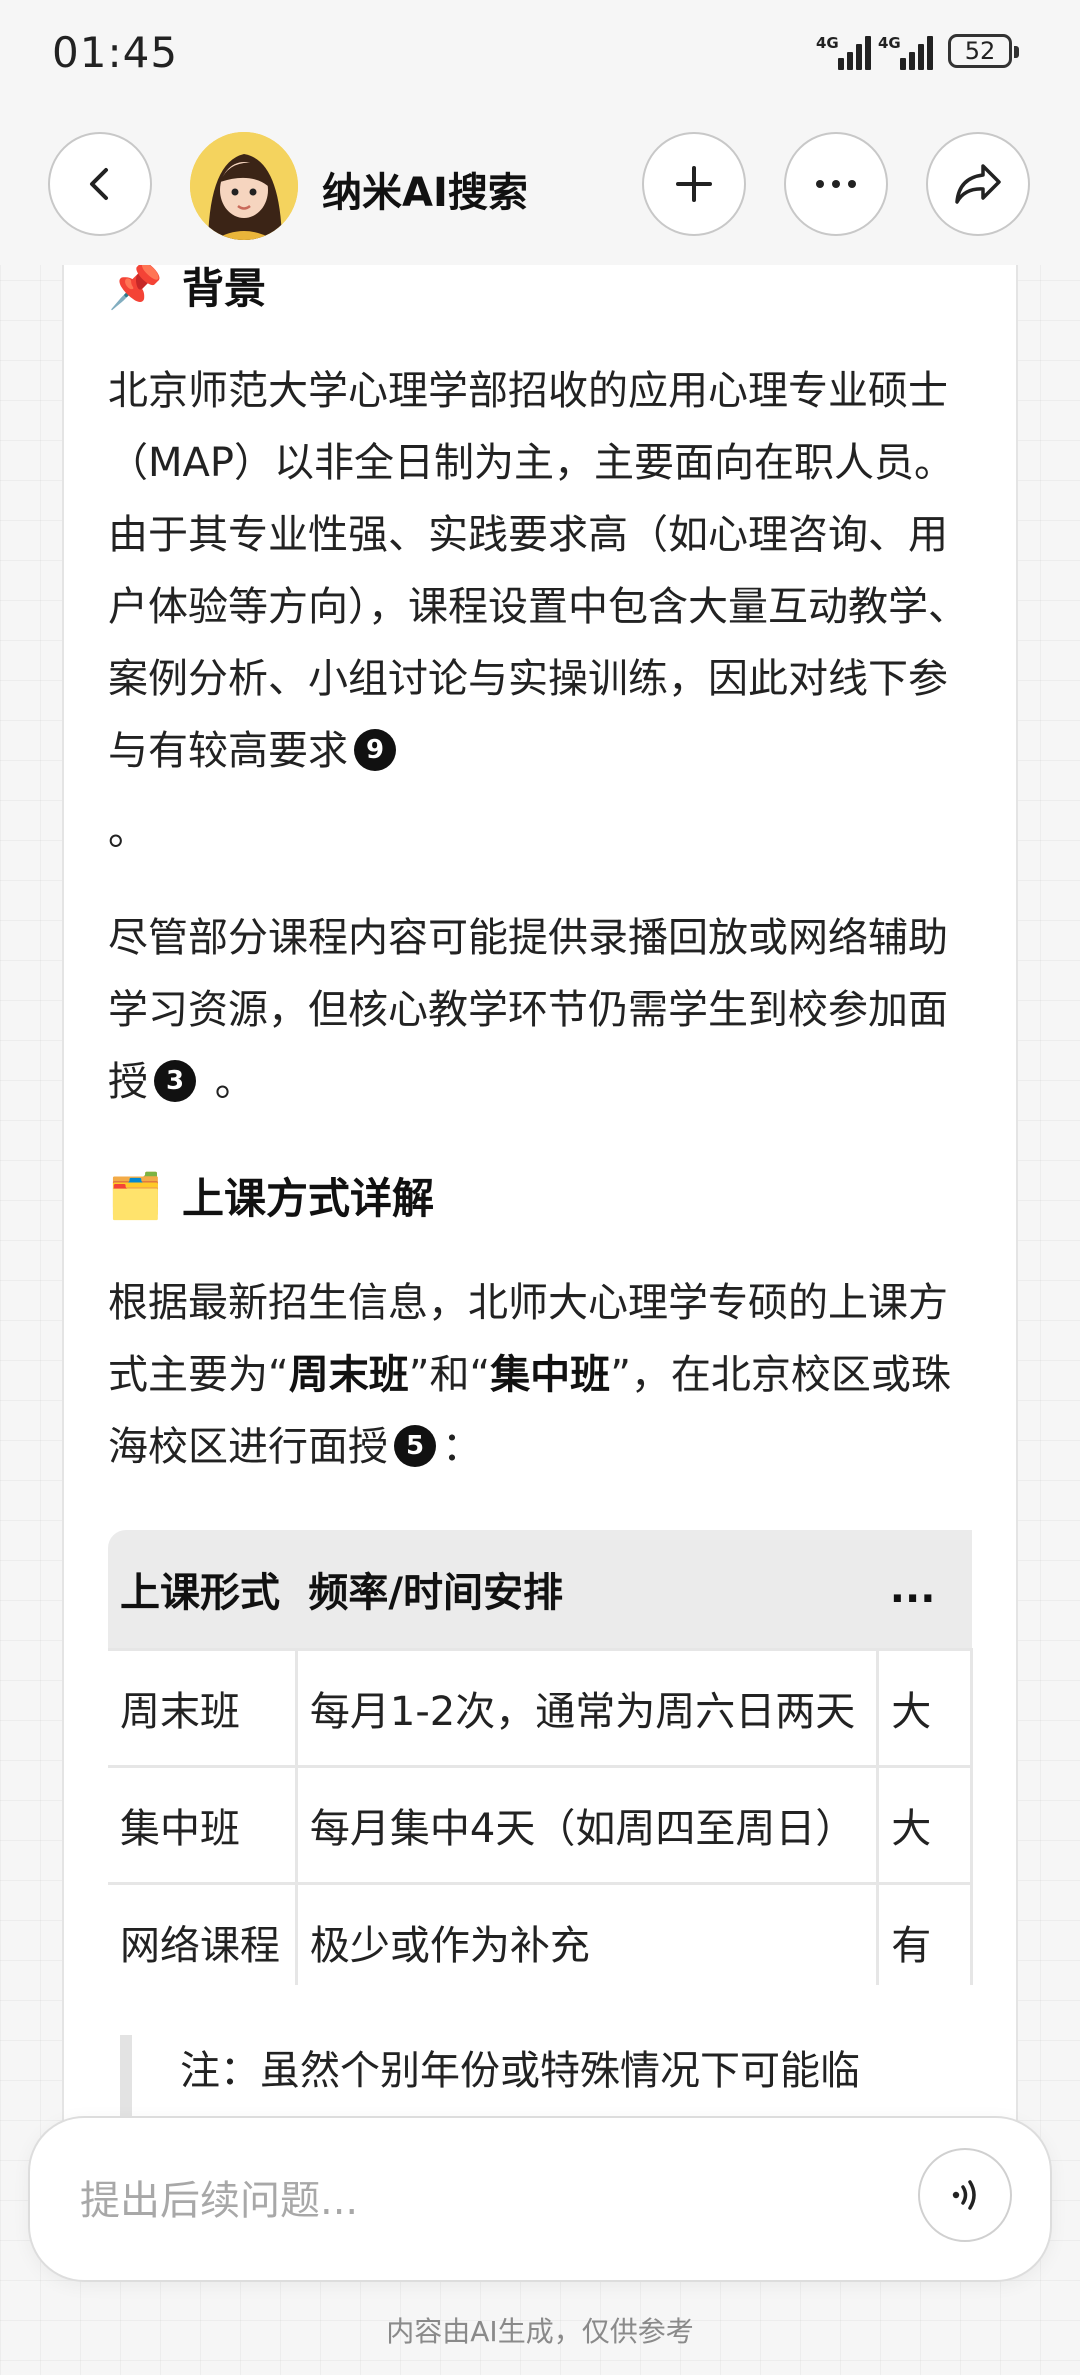  What do you see at coordinates (135, 286) in the screenshot?
I see `pin-icon: 📌` at bounding box center [135, 286].